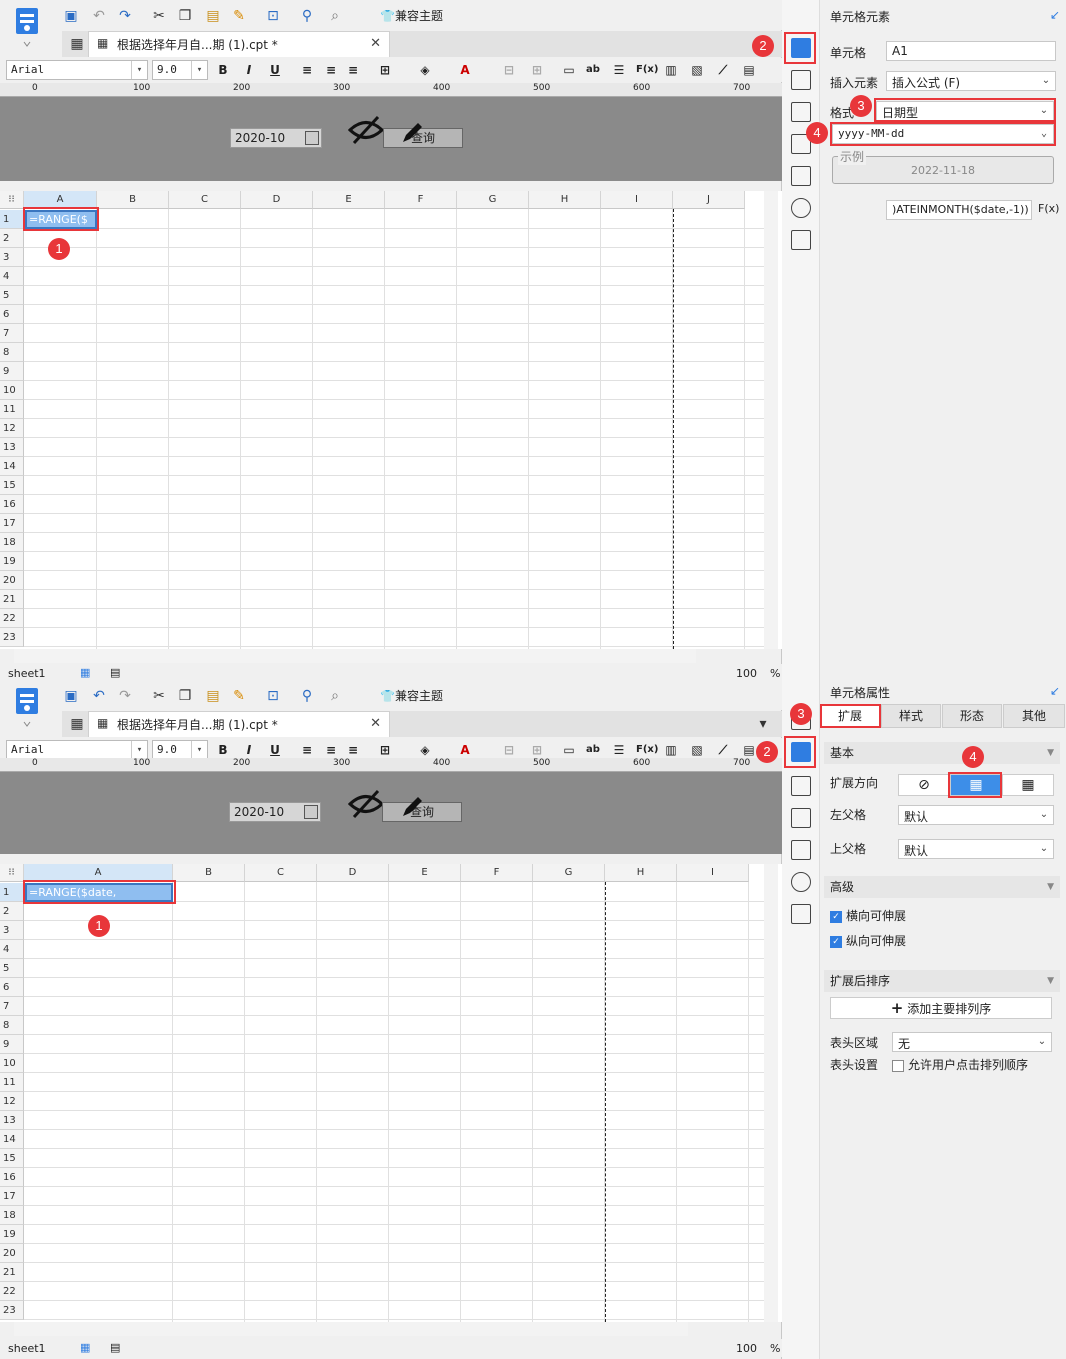 The image size is (1066, 1359). What do you see at coordinates (249, 750) in the screenshot?
I see `italic-button: I` at bounding box center [249, 750].